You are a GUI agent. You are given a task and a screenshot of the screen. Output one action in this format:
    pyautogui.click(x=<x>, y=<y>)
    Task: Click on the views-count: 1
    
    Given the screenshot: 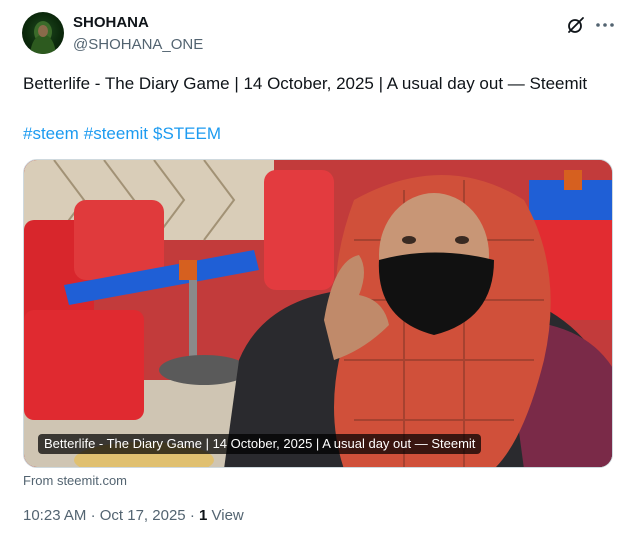 What is the action you would take?
    pyautogui.click(x=203, y=515)
    